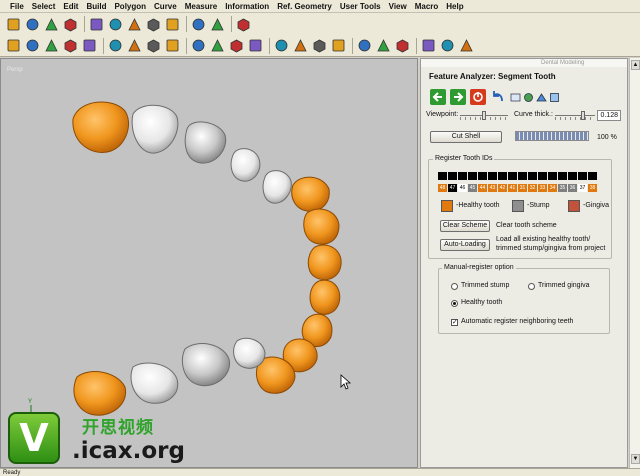 The width and height of the screenshot is (640, 476). What do you see at coordinates (515, 97) in the screenshot?
I see `help-icon` at bounding box center [515, 97].